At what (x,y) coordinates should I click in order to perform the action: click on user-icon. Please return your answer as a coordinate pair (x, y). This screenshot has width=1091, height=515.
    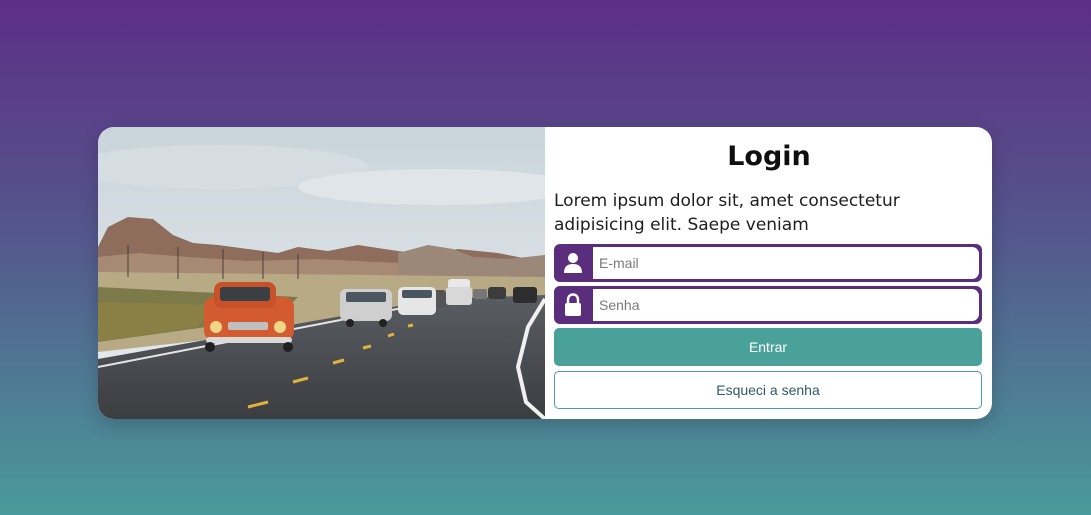
    Looking at the image, I should click on (573, 263).